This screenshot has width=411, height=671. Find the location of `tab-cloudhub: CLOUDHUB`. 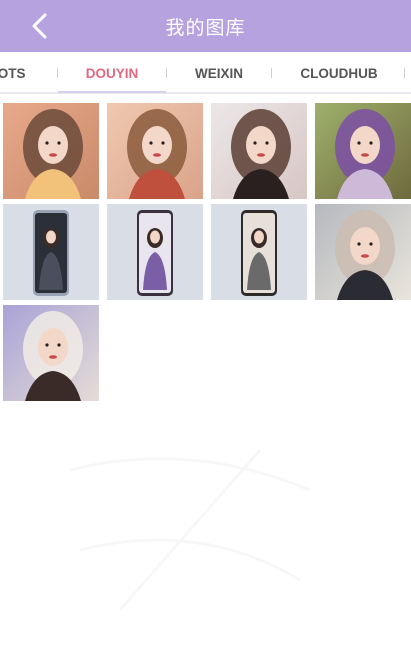

tab-cloudhub: CLOUDHUB is located at coordinates (339, 73).